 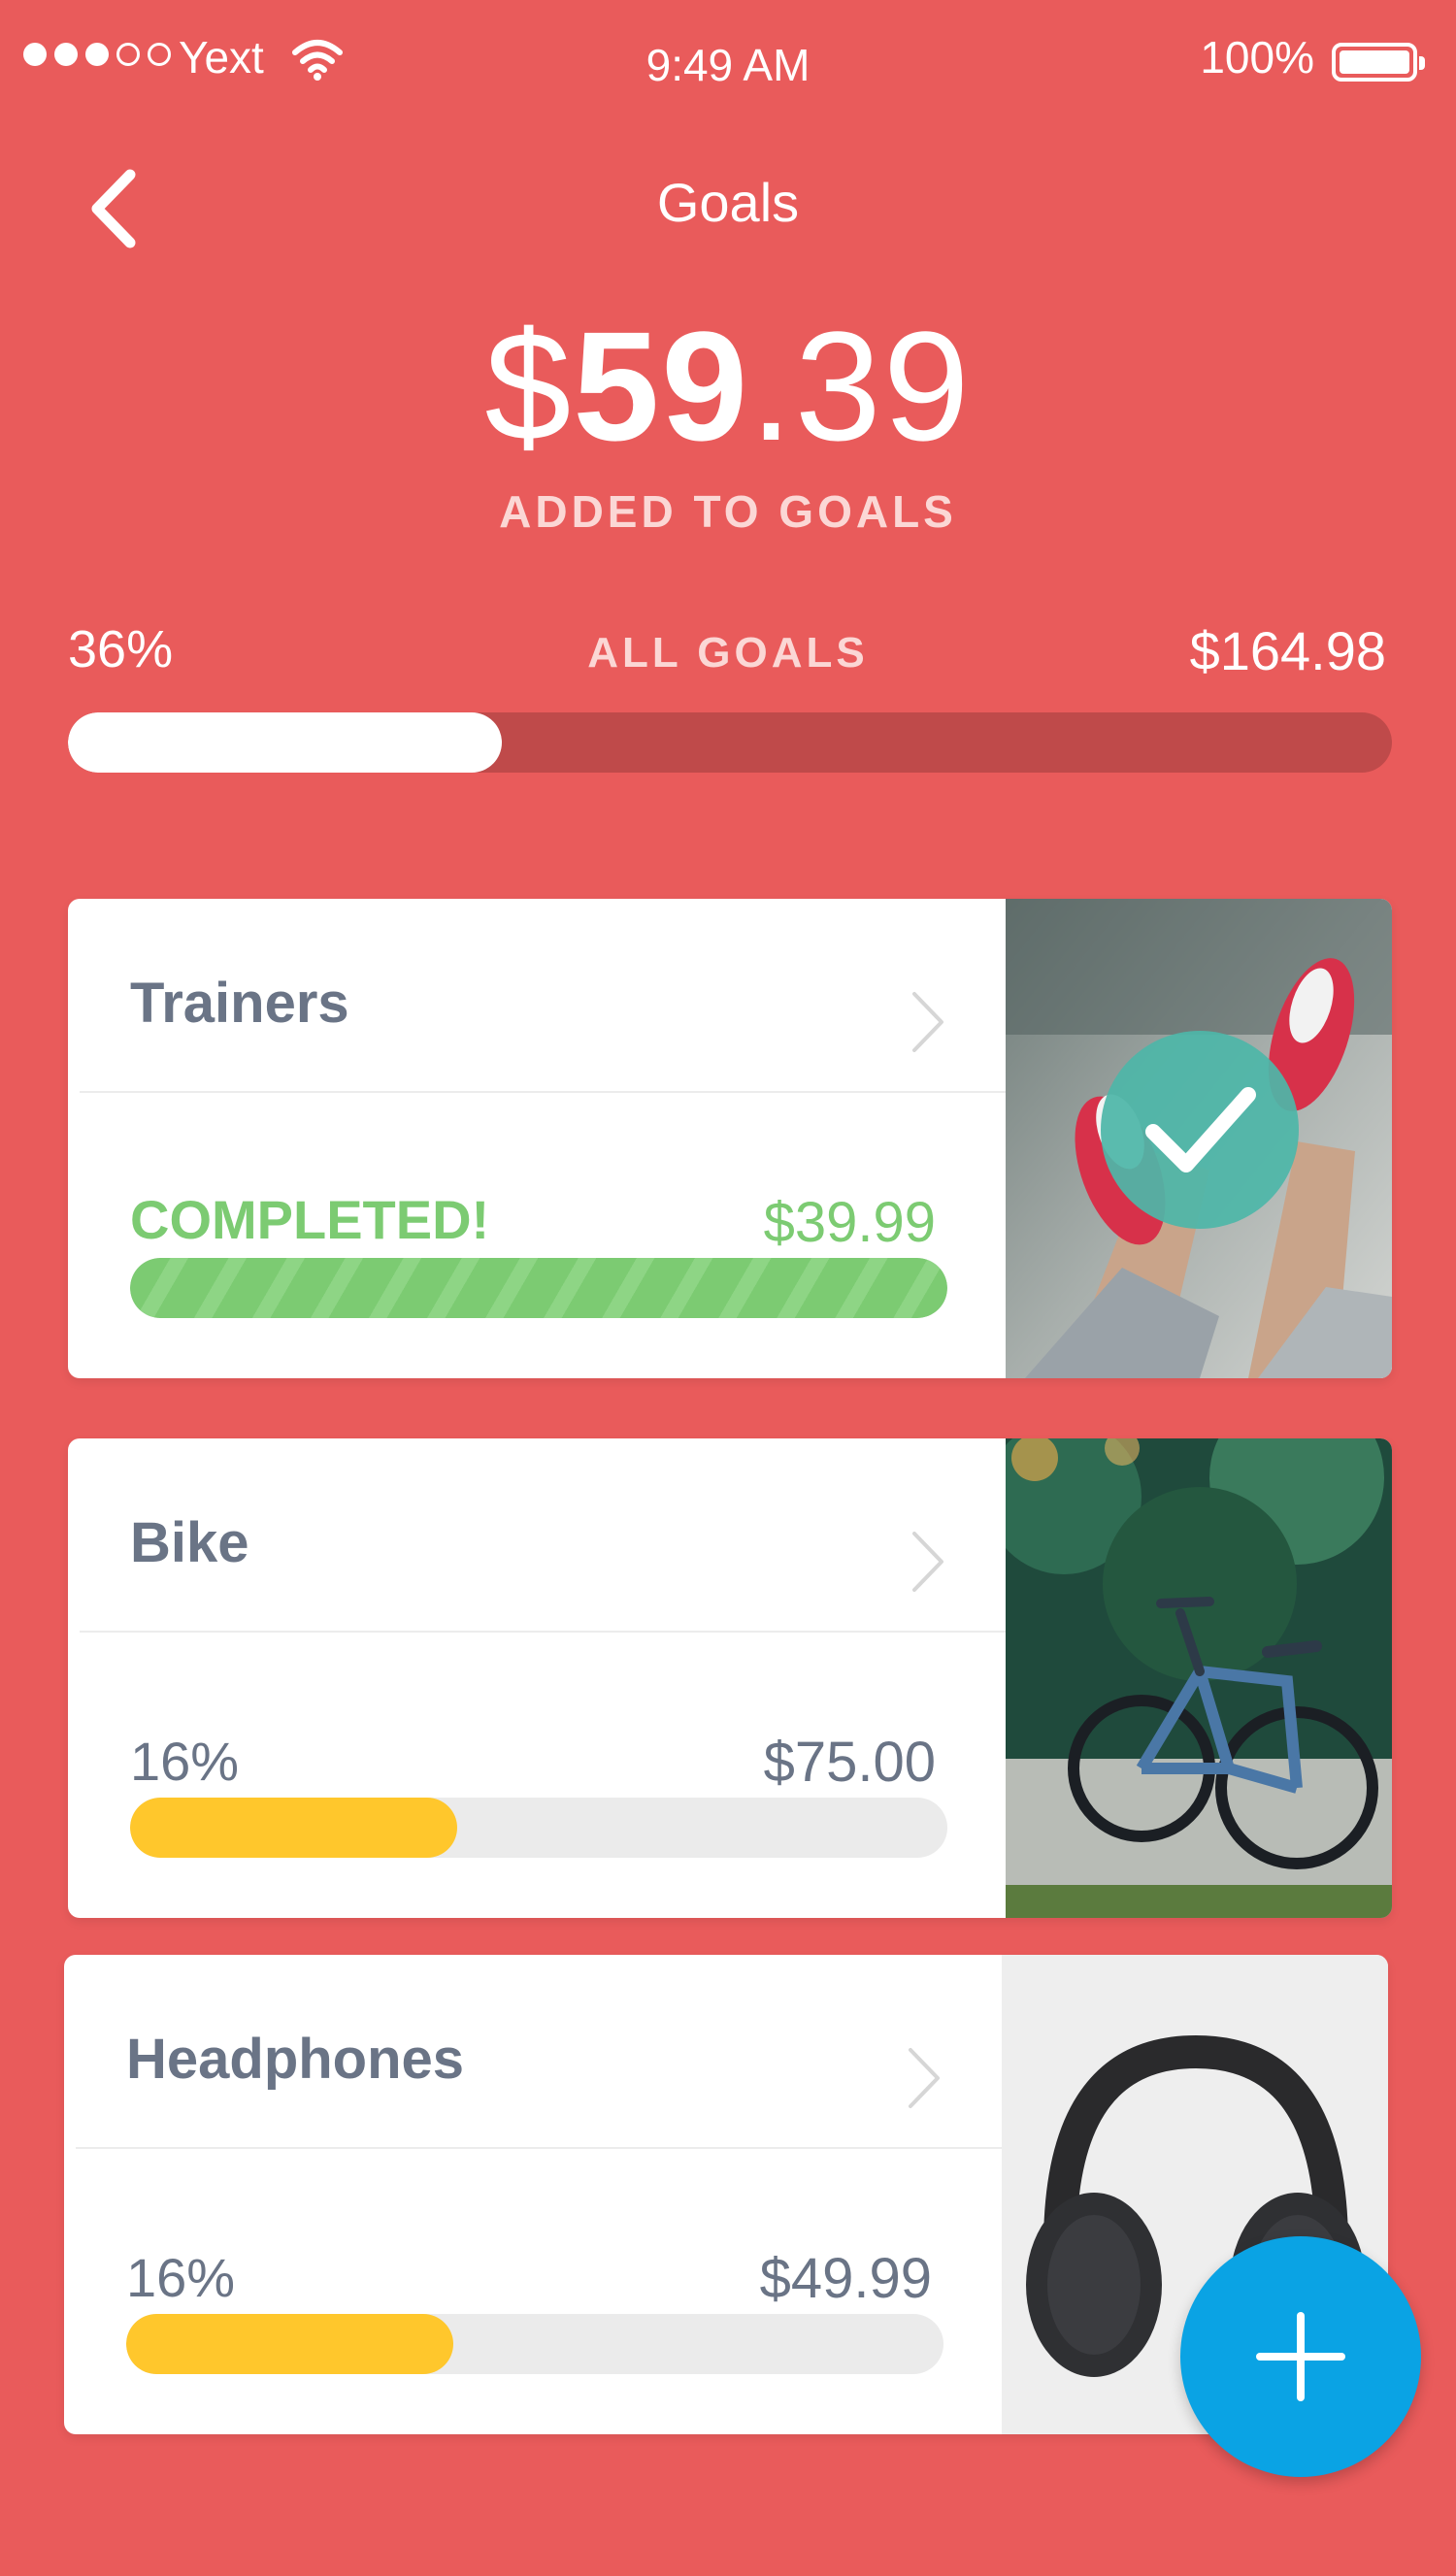 What do you see at coordinates (529, 386) in the screenshot?
I see `currency-symbol: $` at bounding box center [529, 386].